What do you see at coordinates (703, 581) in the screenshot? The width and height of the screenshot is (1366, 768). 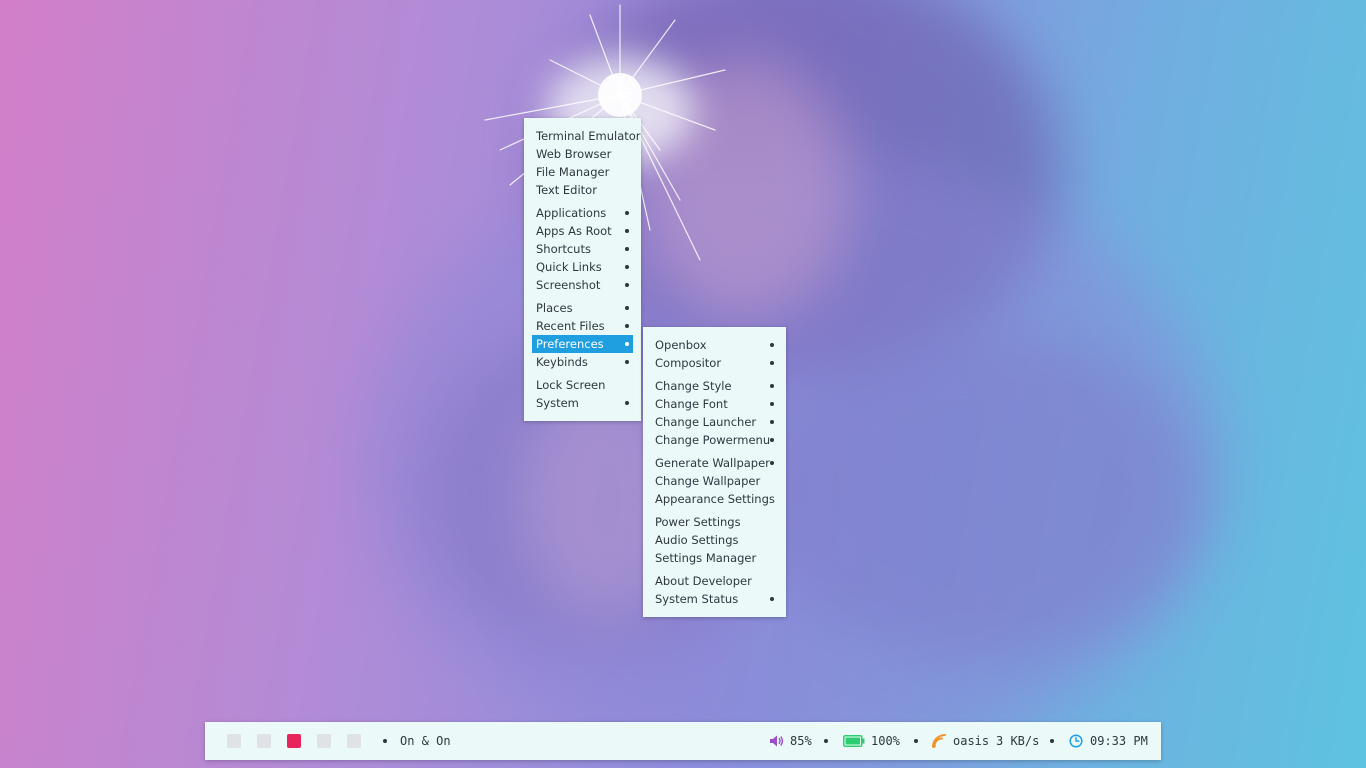 I see `menu-item-label: About Developer` at bounding box center [703, 581].